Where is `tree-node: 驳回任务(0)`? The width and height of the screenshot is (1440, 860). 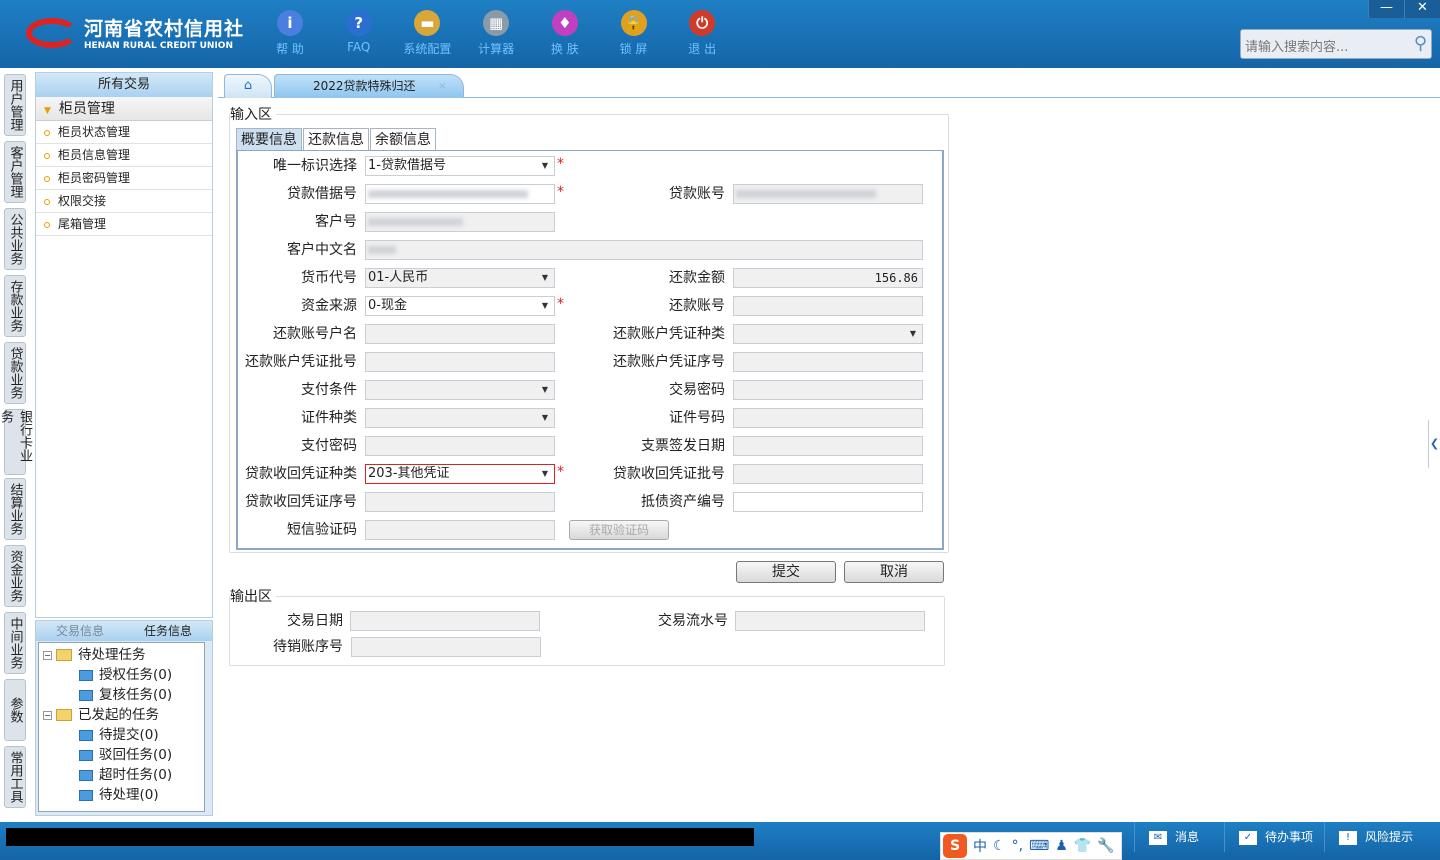 tree-node: 驳回任务(0) is located at coordinates (121, 755).